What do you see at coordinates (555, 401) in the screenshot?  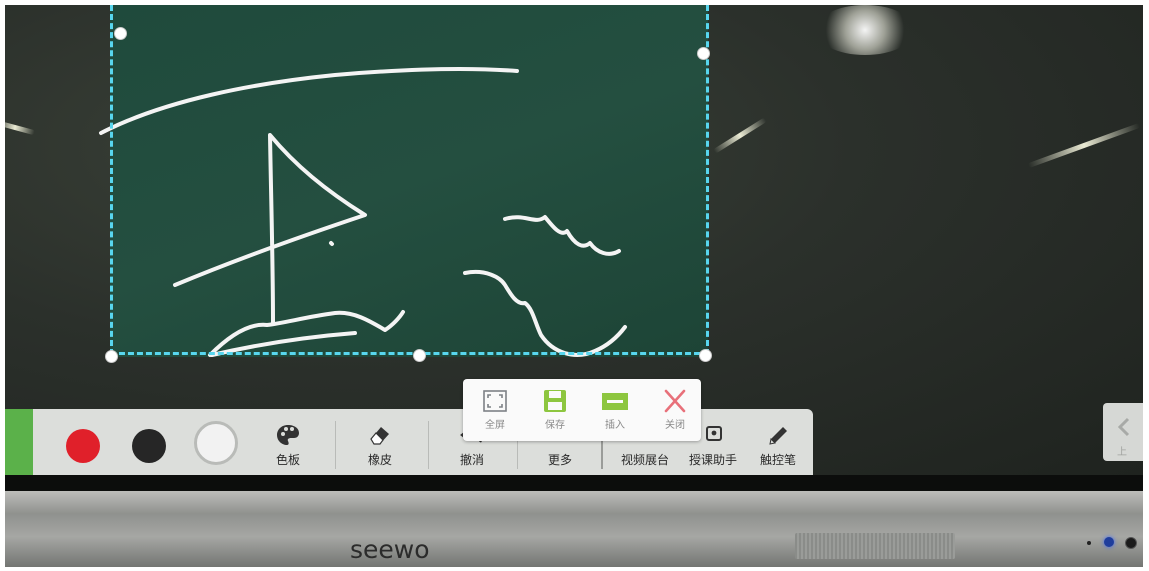 I see `floppy-disk-icon` at bounding box center [555, 401].